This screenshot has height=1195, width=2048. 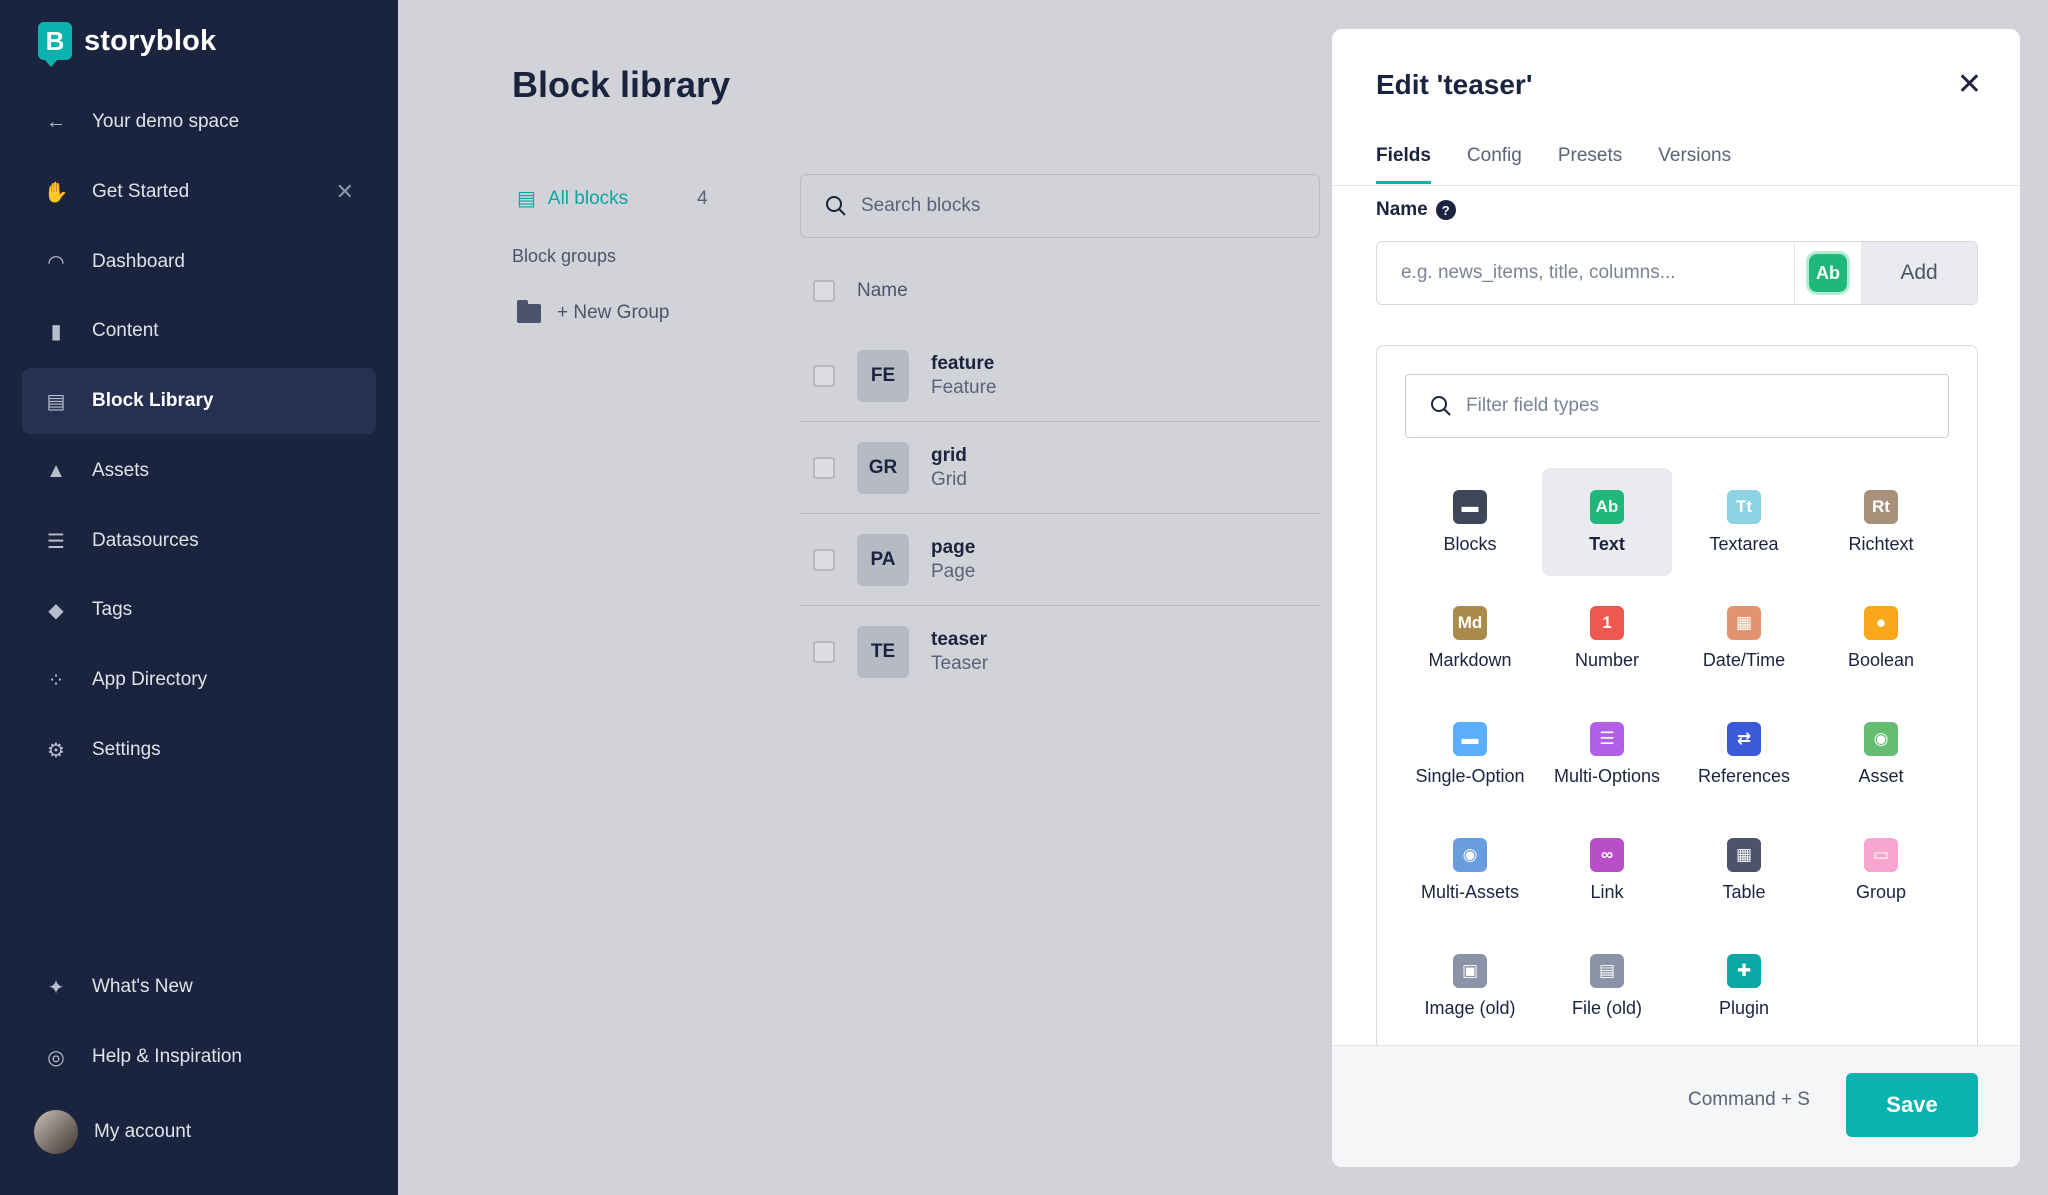 What do you see at coordinates (150, 679) in the screenshot?
I see `sidebar-item-label: App Directory` at bounding box center [150, 679].